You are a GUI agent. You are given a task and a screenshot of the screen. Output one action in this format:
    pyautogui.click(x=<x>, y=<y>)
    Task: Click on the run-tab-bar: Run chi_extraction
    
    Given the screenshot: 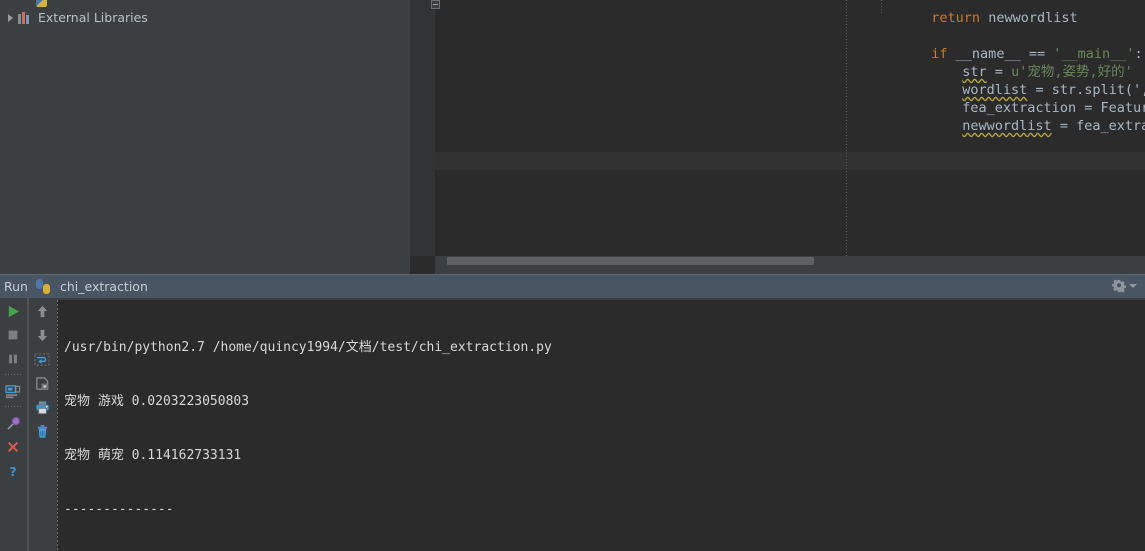 What is the action you would take?
    pyautogui.click(x=572, y=286)
    